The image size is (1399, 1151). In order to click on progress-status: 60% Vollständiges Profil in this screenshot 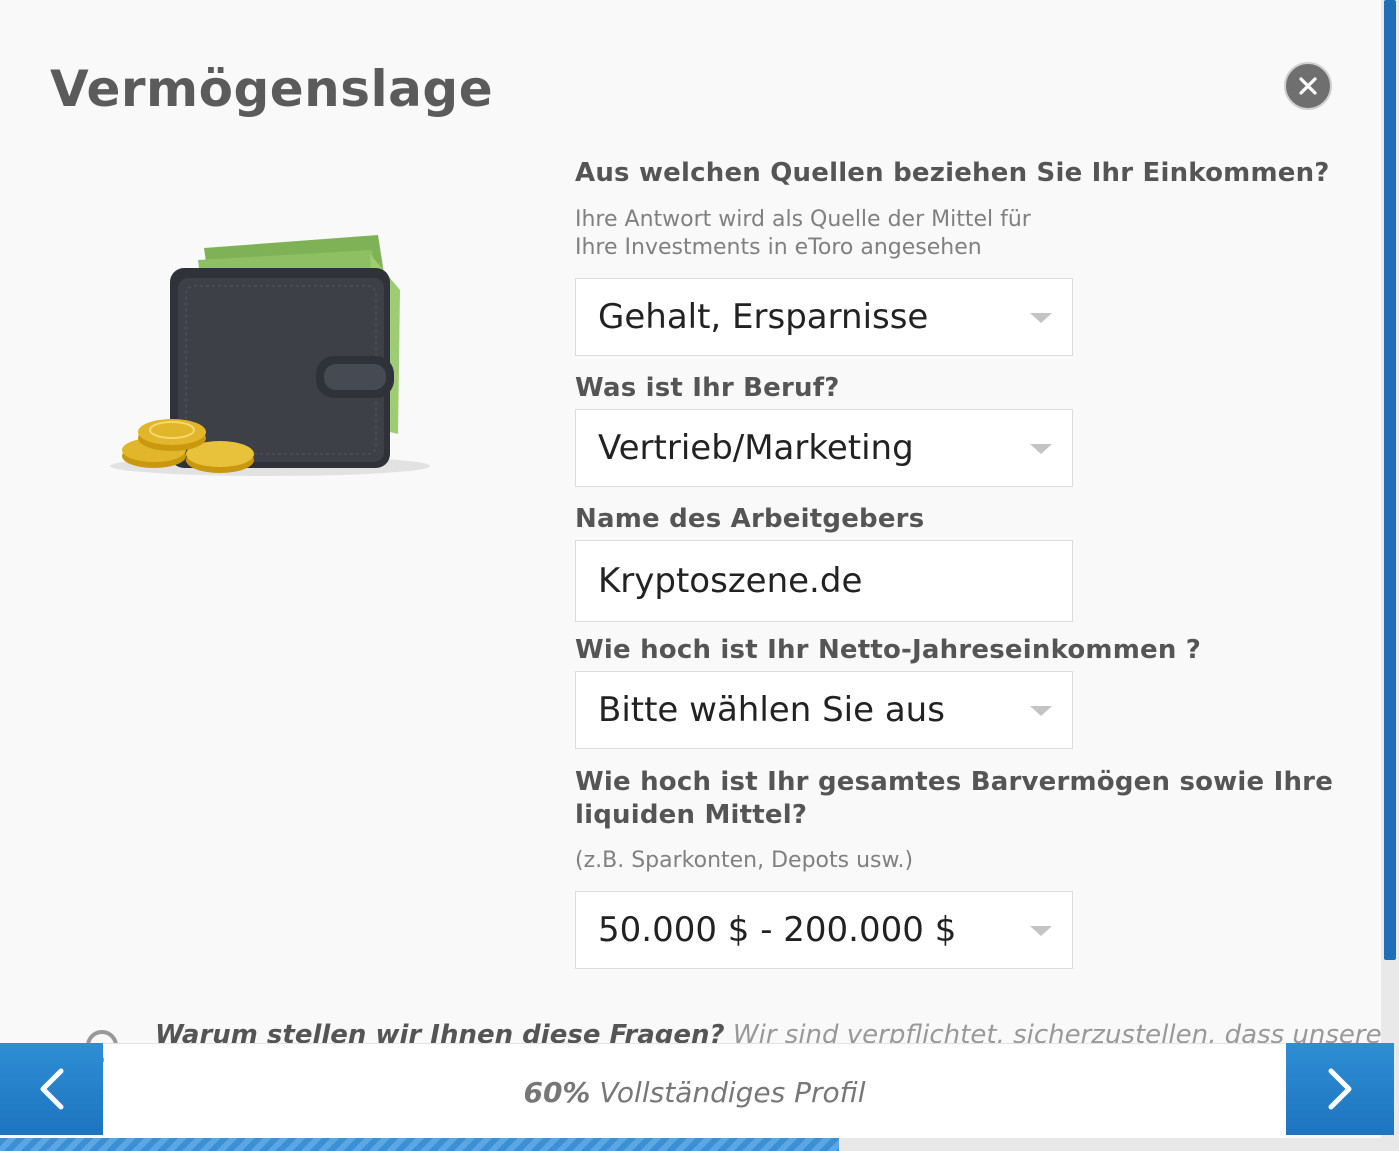, I will do `click(694, 1092)`.